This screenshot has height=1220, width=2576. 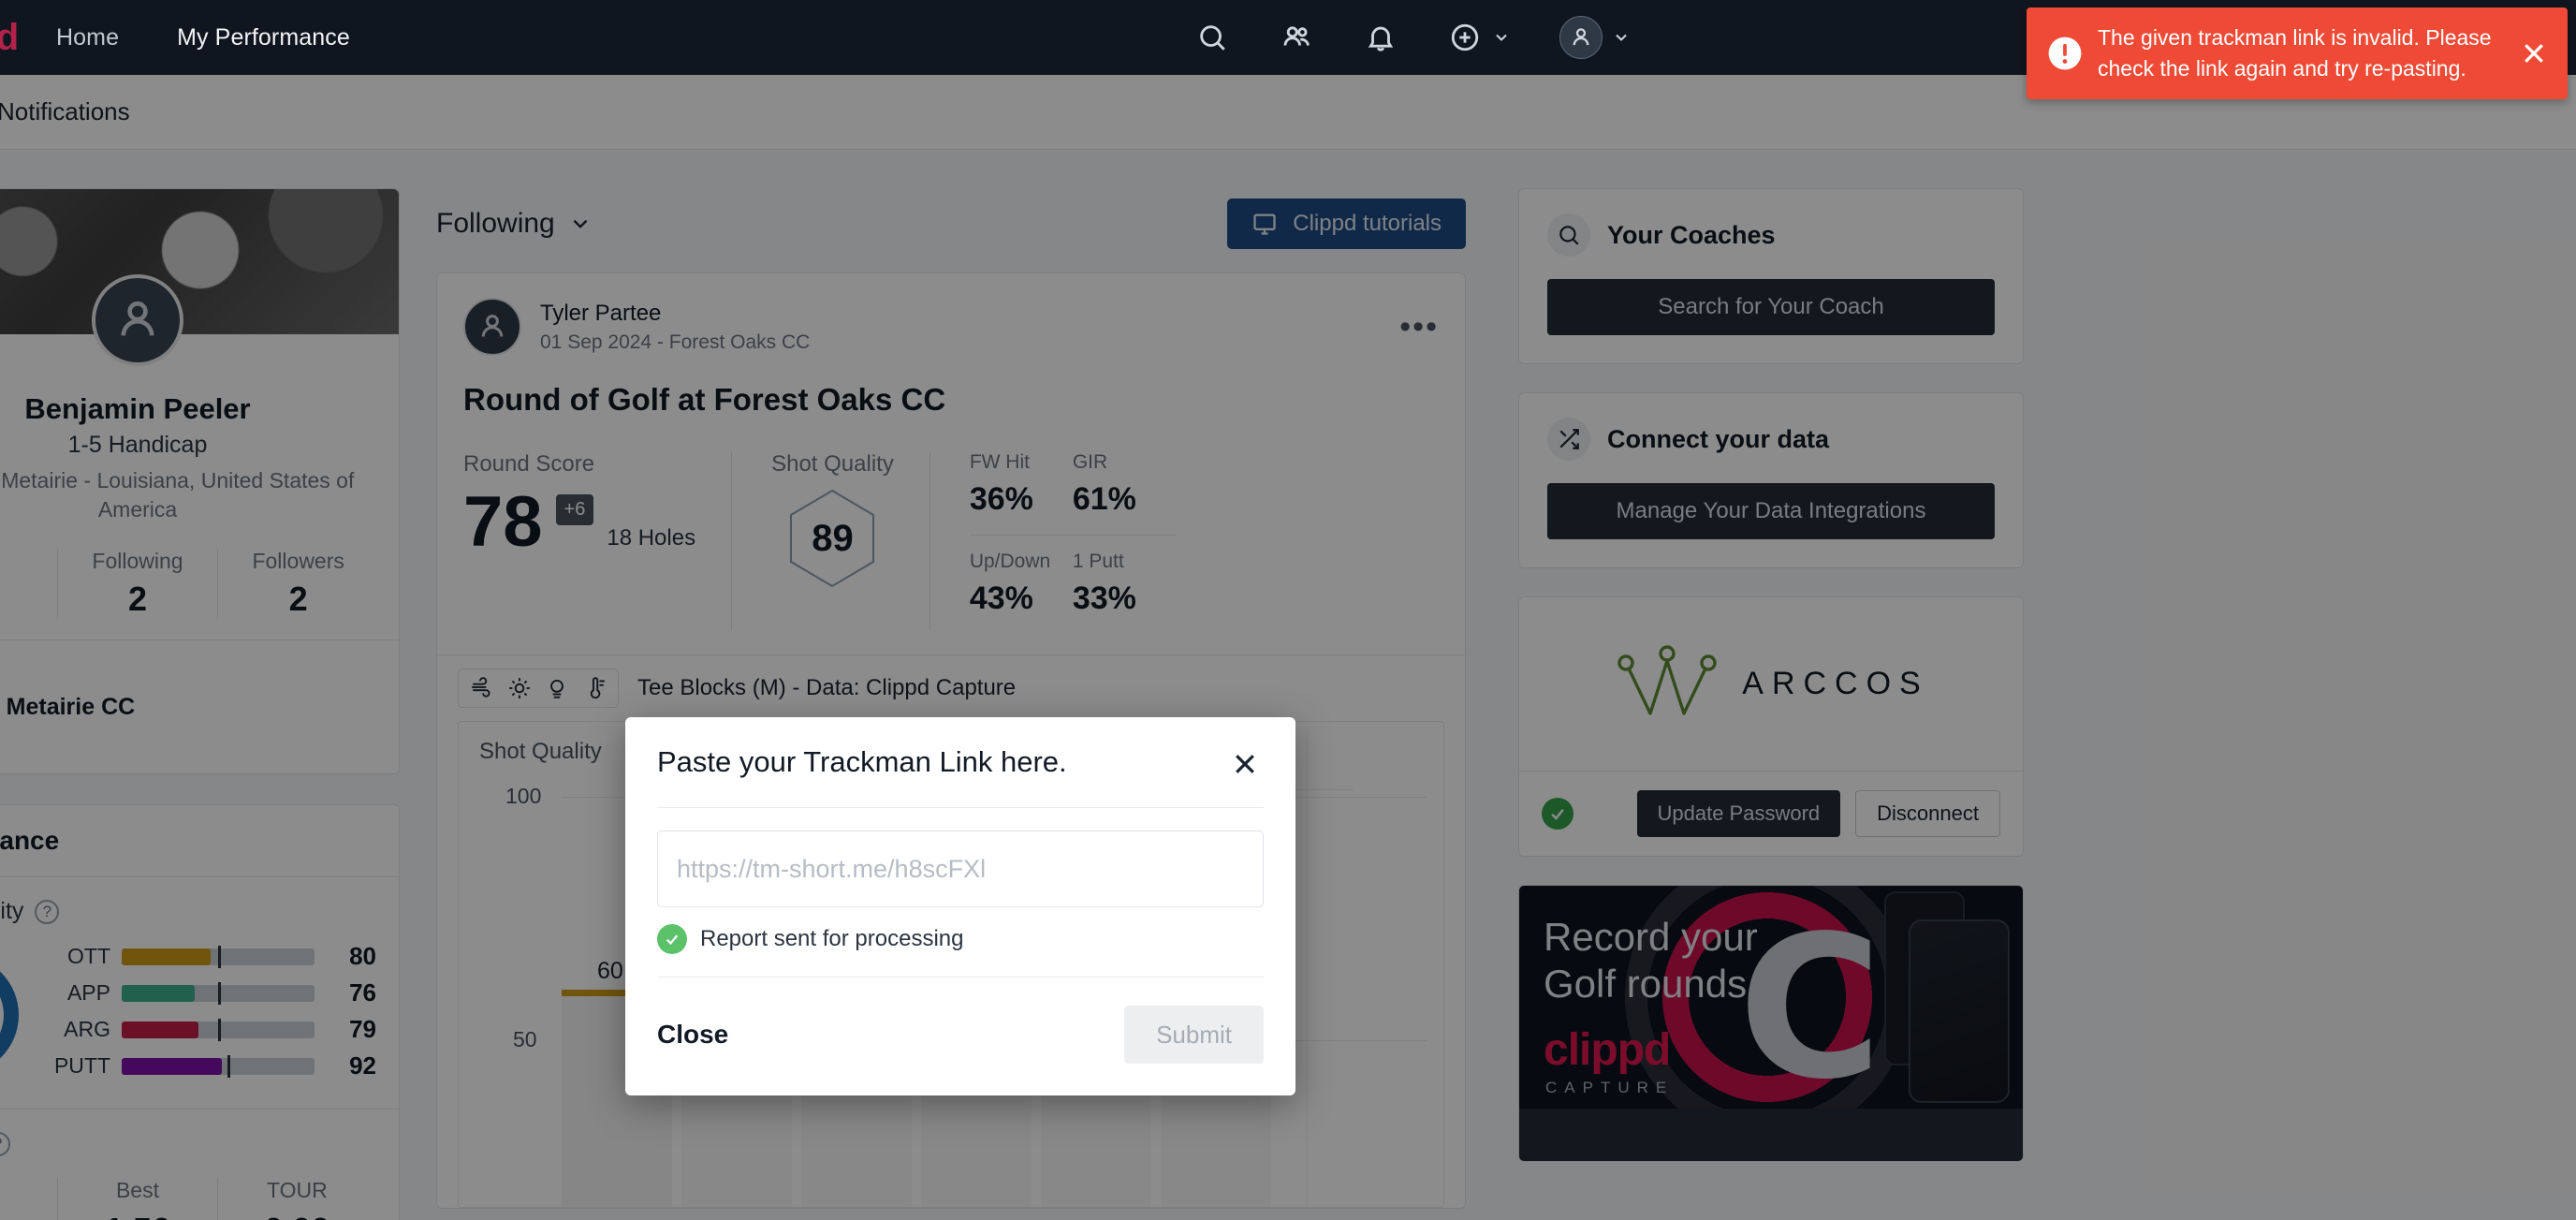 I want to click on plus-circle-icon, so click(x=1465, y=37).